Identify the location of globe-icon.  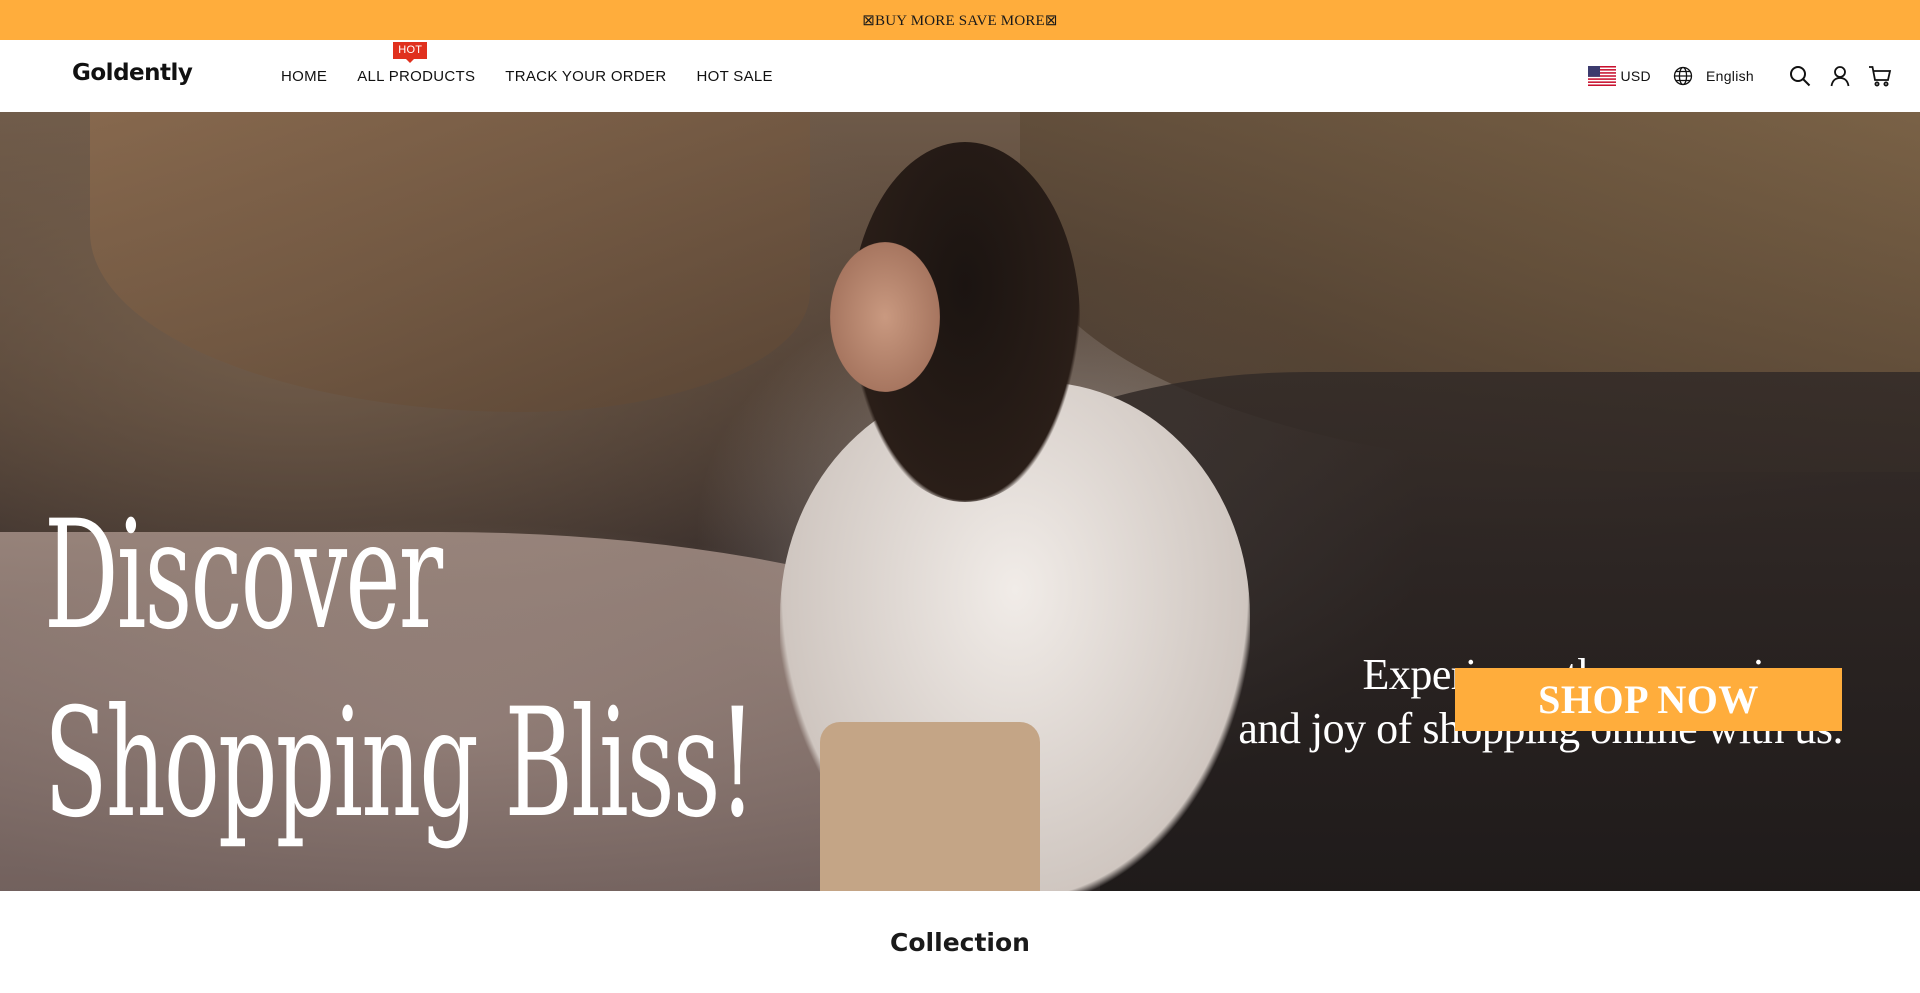
(1683, 76).